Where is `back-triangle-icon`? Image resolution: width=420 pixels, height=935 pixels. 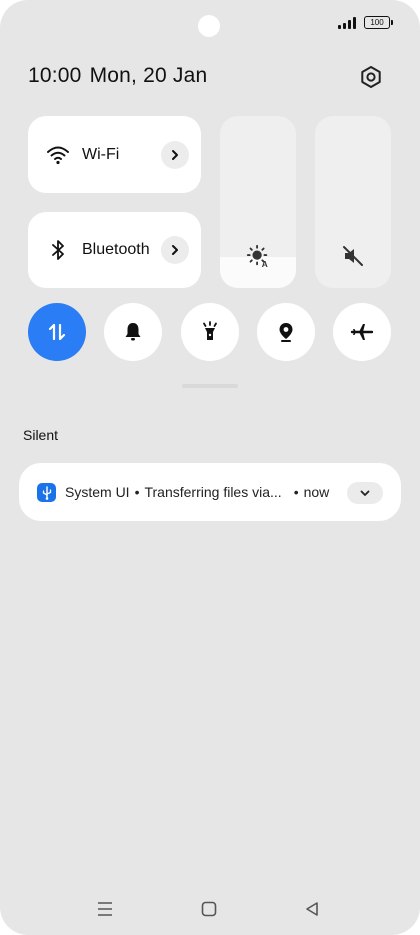 back-triangle-icon is located at coordinates (312, 909).